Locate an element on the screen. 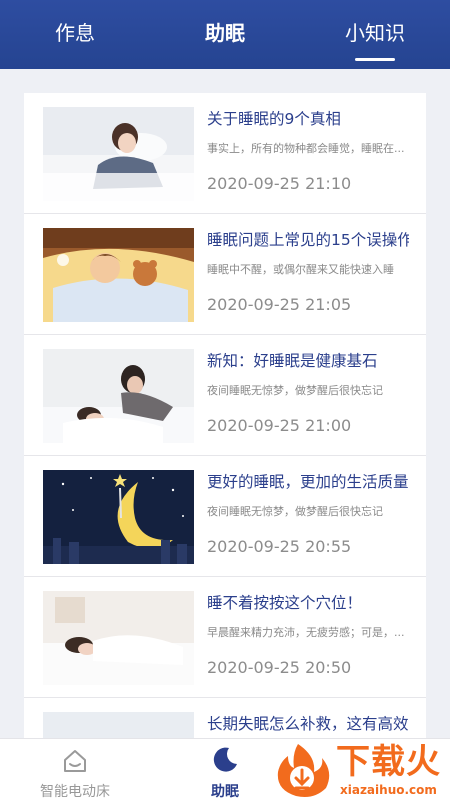 The image size is (450, 801). watermark-logo: 下载火 xiazaihuo.com is located at coordinates (359, 769).